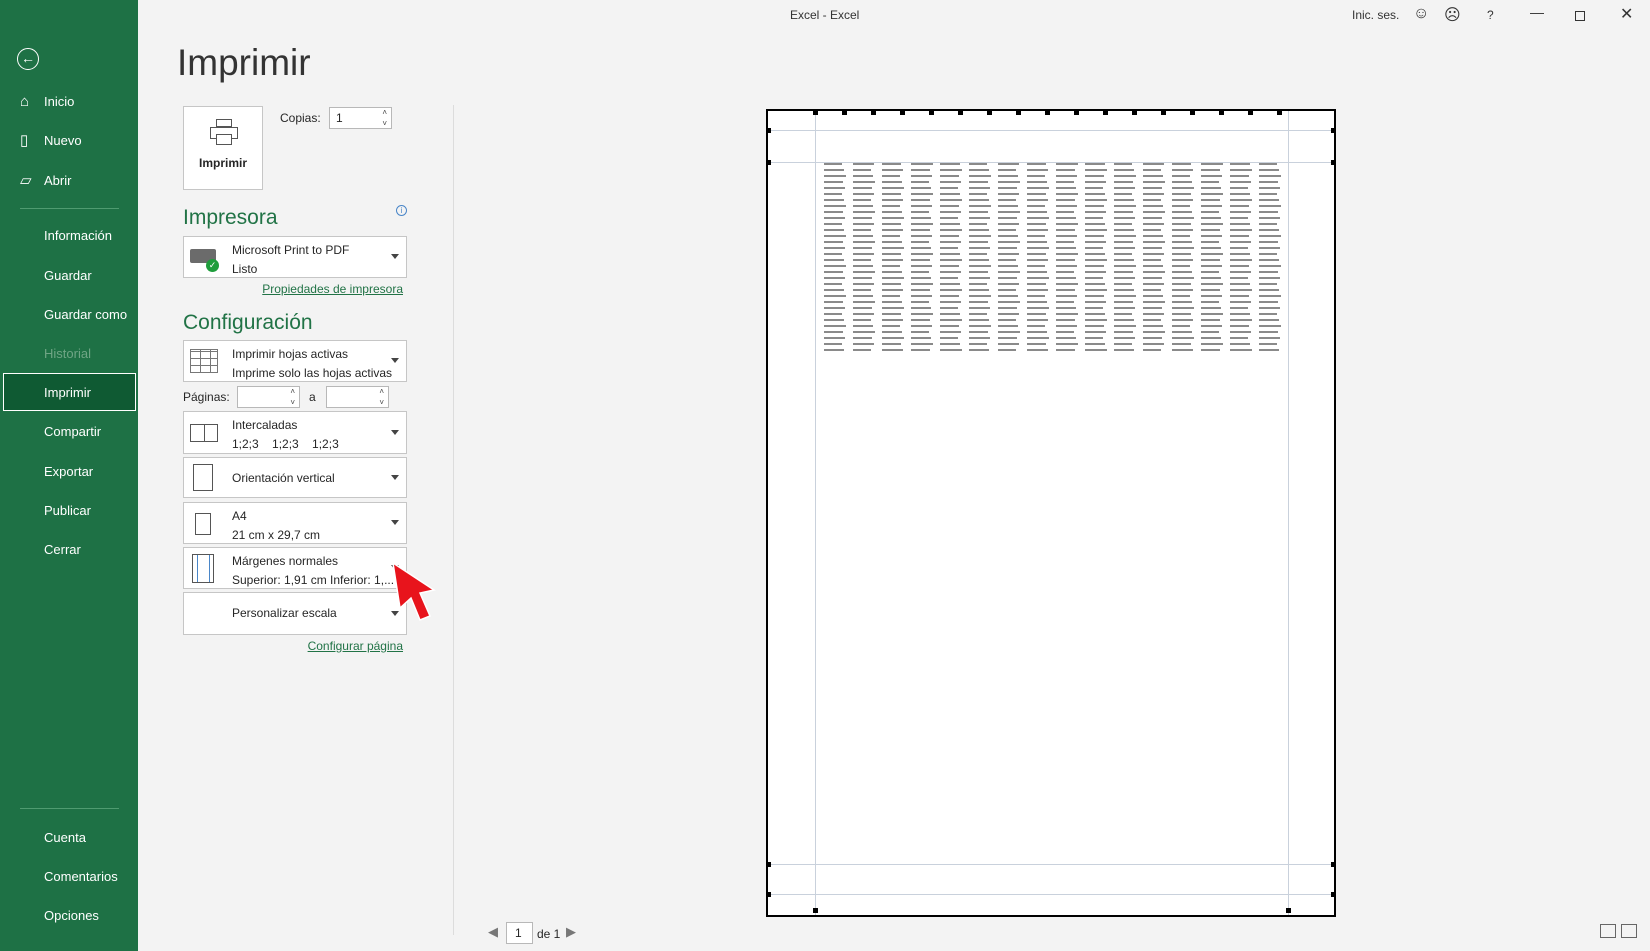 The height and width of the screenshot is (951, 1650). Describe the element at coordinates (69, 431) in the screenshot. I see `sidebar-item-compartir: Compartir` at that location.